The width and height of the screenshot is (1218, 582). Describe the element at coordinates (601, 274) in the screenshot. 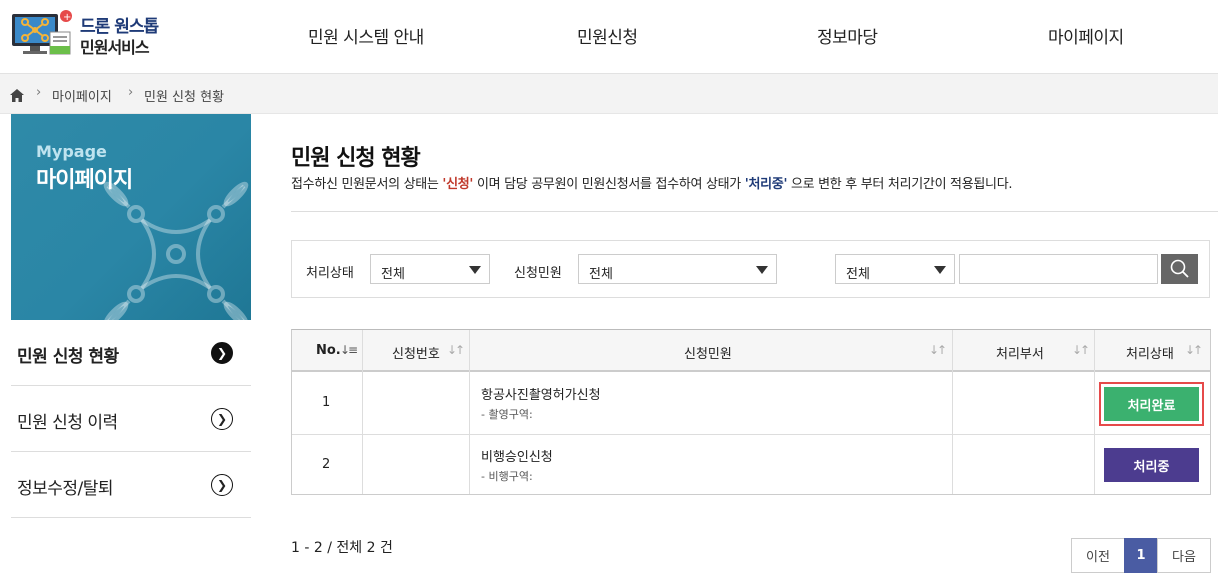

I see `type-filter-value: 전체` at that location.